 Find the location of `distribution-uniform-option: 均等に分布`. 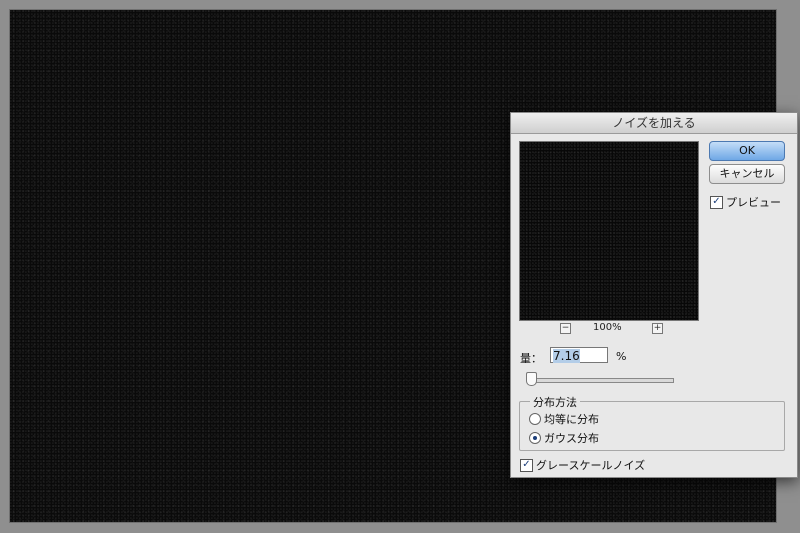

distribution-uniform-option: 均等に分布 is located at coordinates (564, 419).